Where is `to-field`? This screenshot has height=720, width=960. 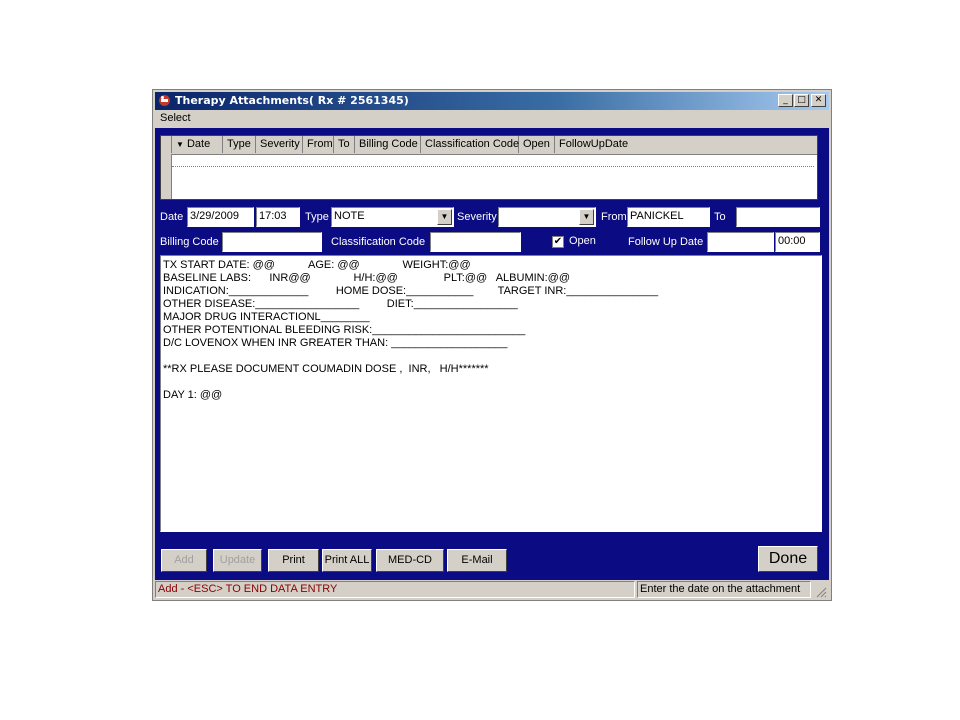
to-field is located at coordinates (778, 217).